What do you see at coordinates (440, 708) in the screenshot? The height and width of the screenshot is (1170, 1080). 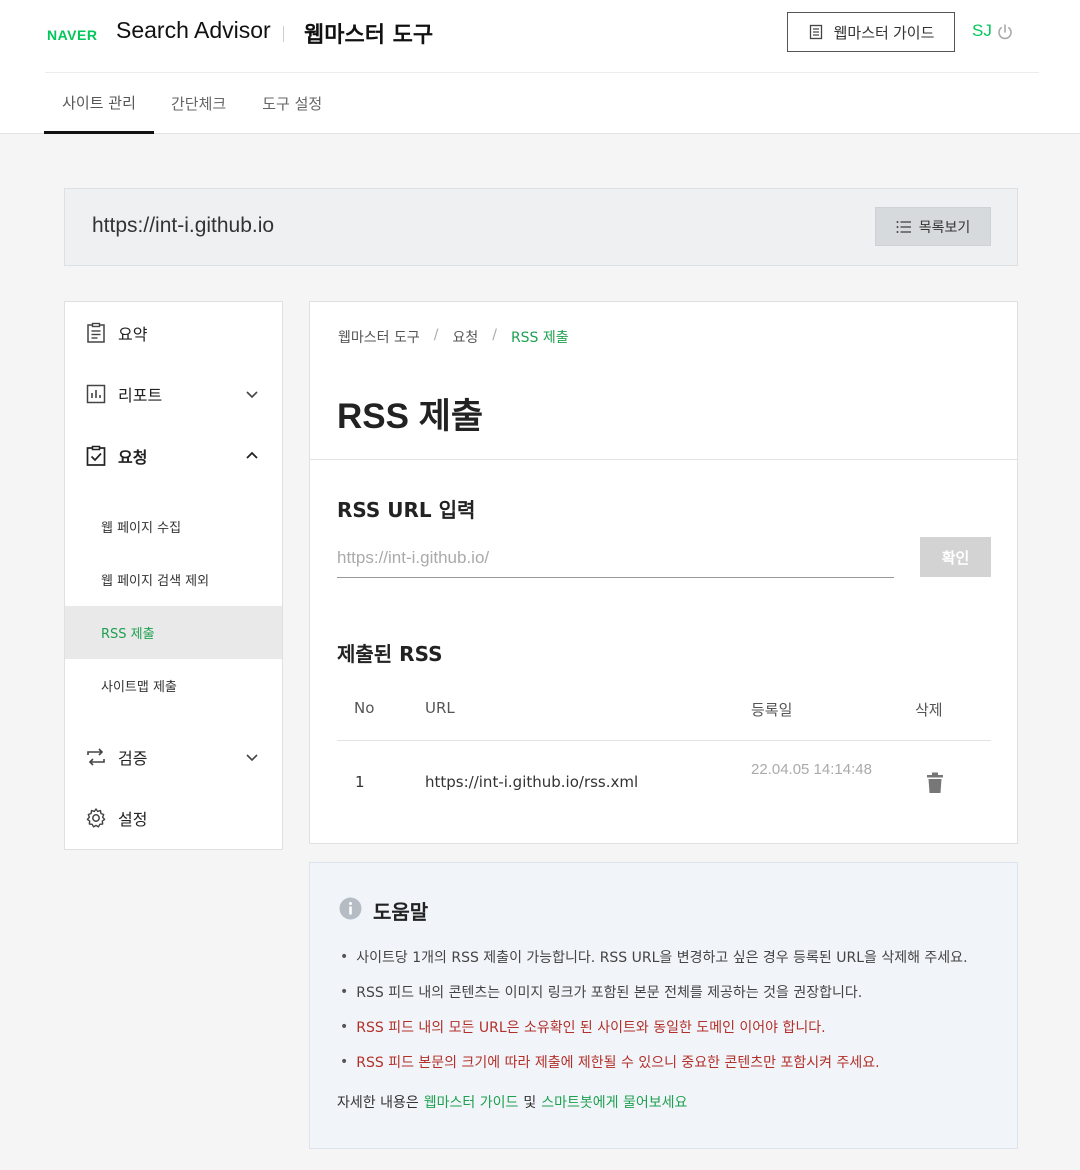 I see `table-header-url: URL` at bounding box center [440, 708].